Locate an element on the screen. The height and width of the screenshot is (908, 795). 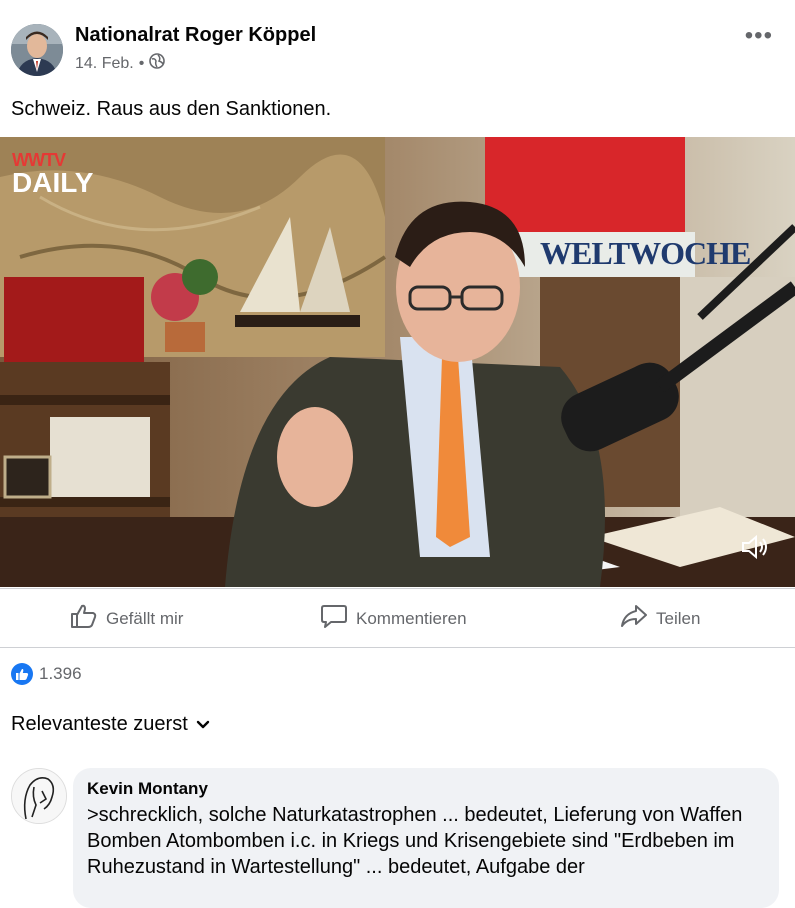
like-icon is located at coordinates (22, 674).